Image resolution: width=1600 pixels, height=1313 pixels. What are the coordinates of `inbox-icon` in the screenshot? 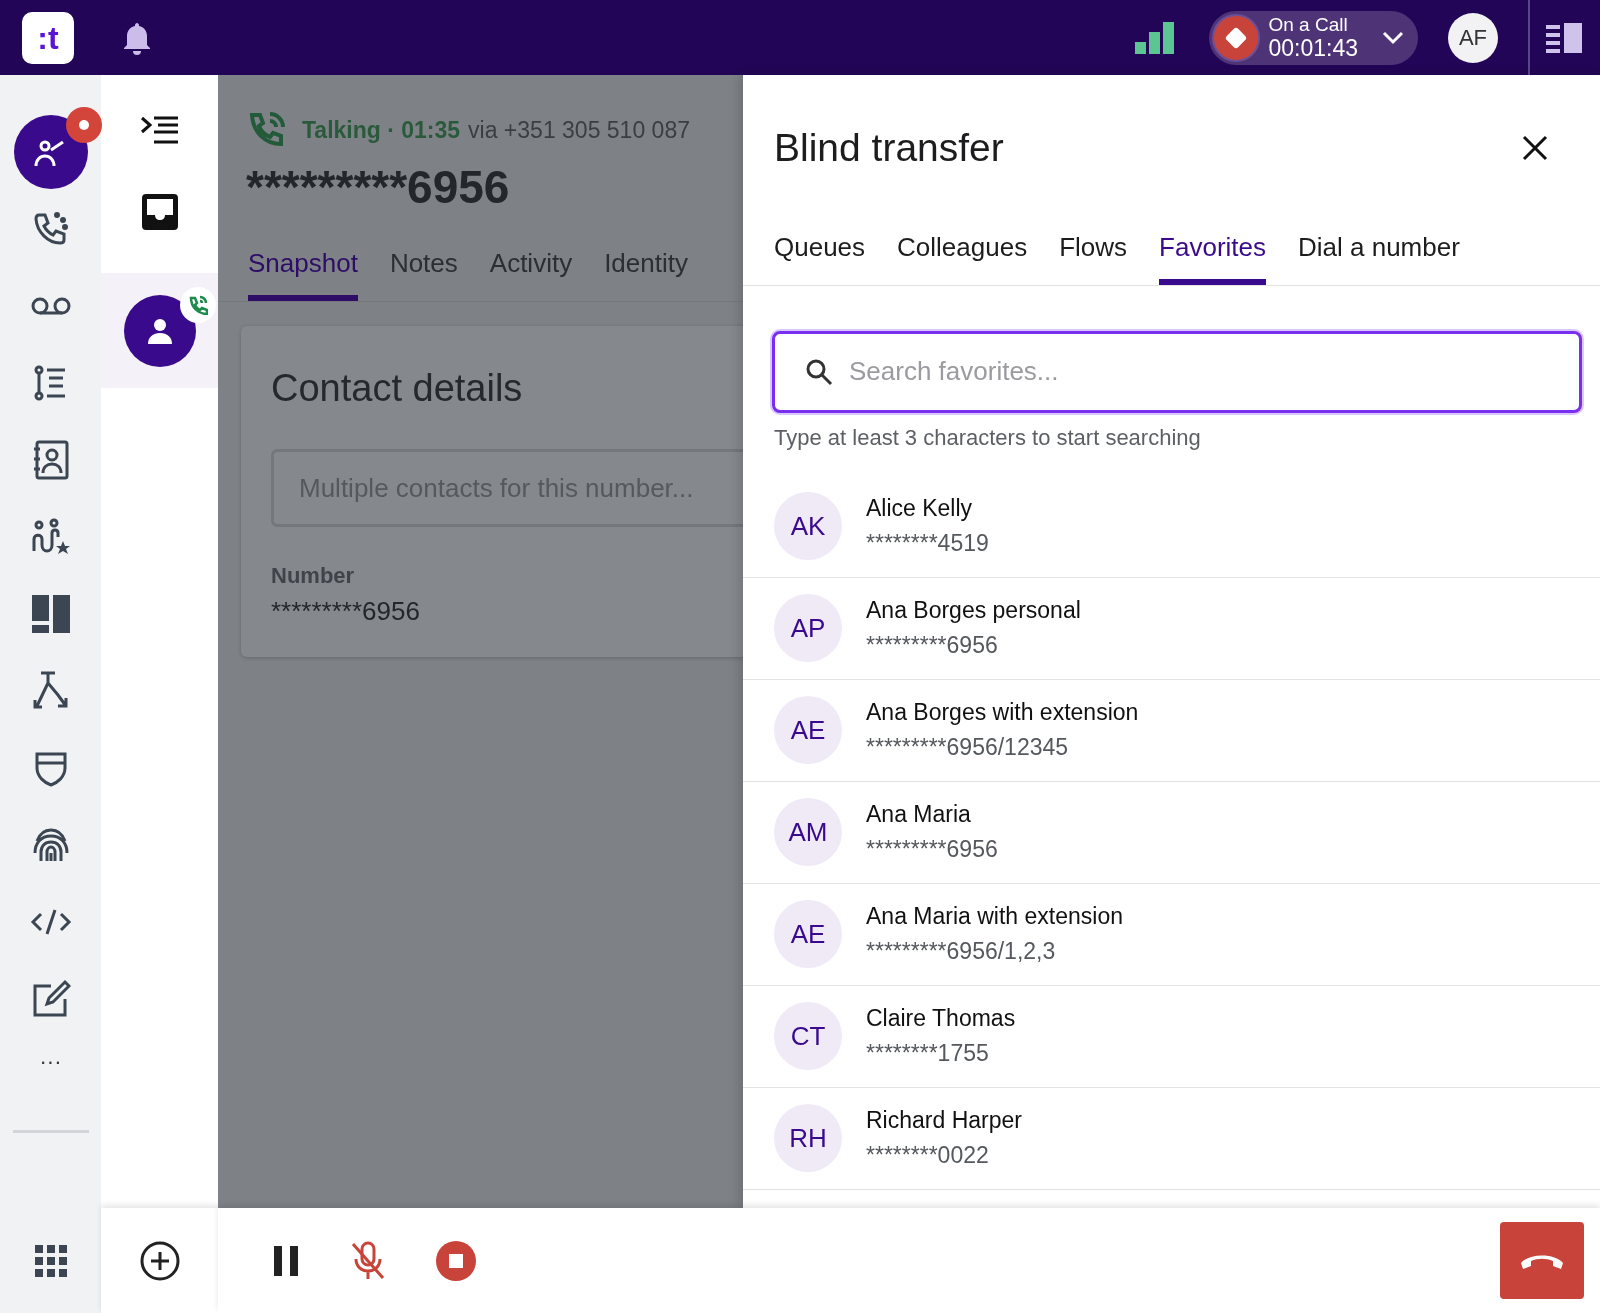 It's located at (159, 212).